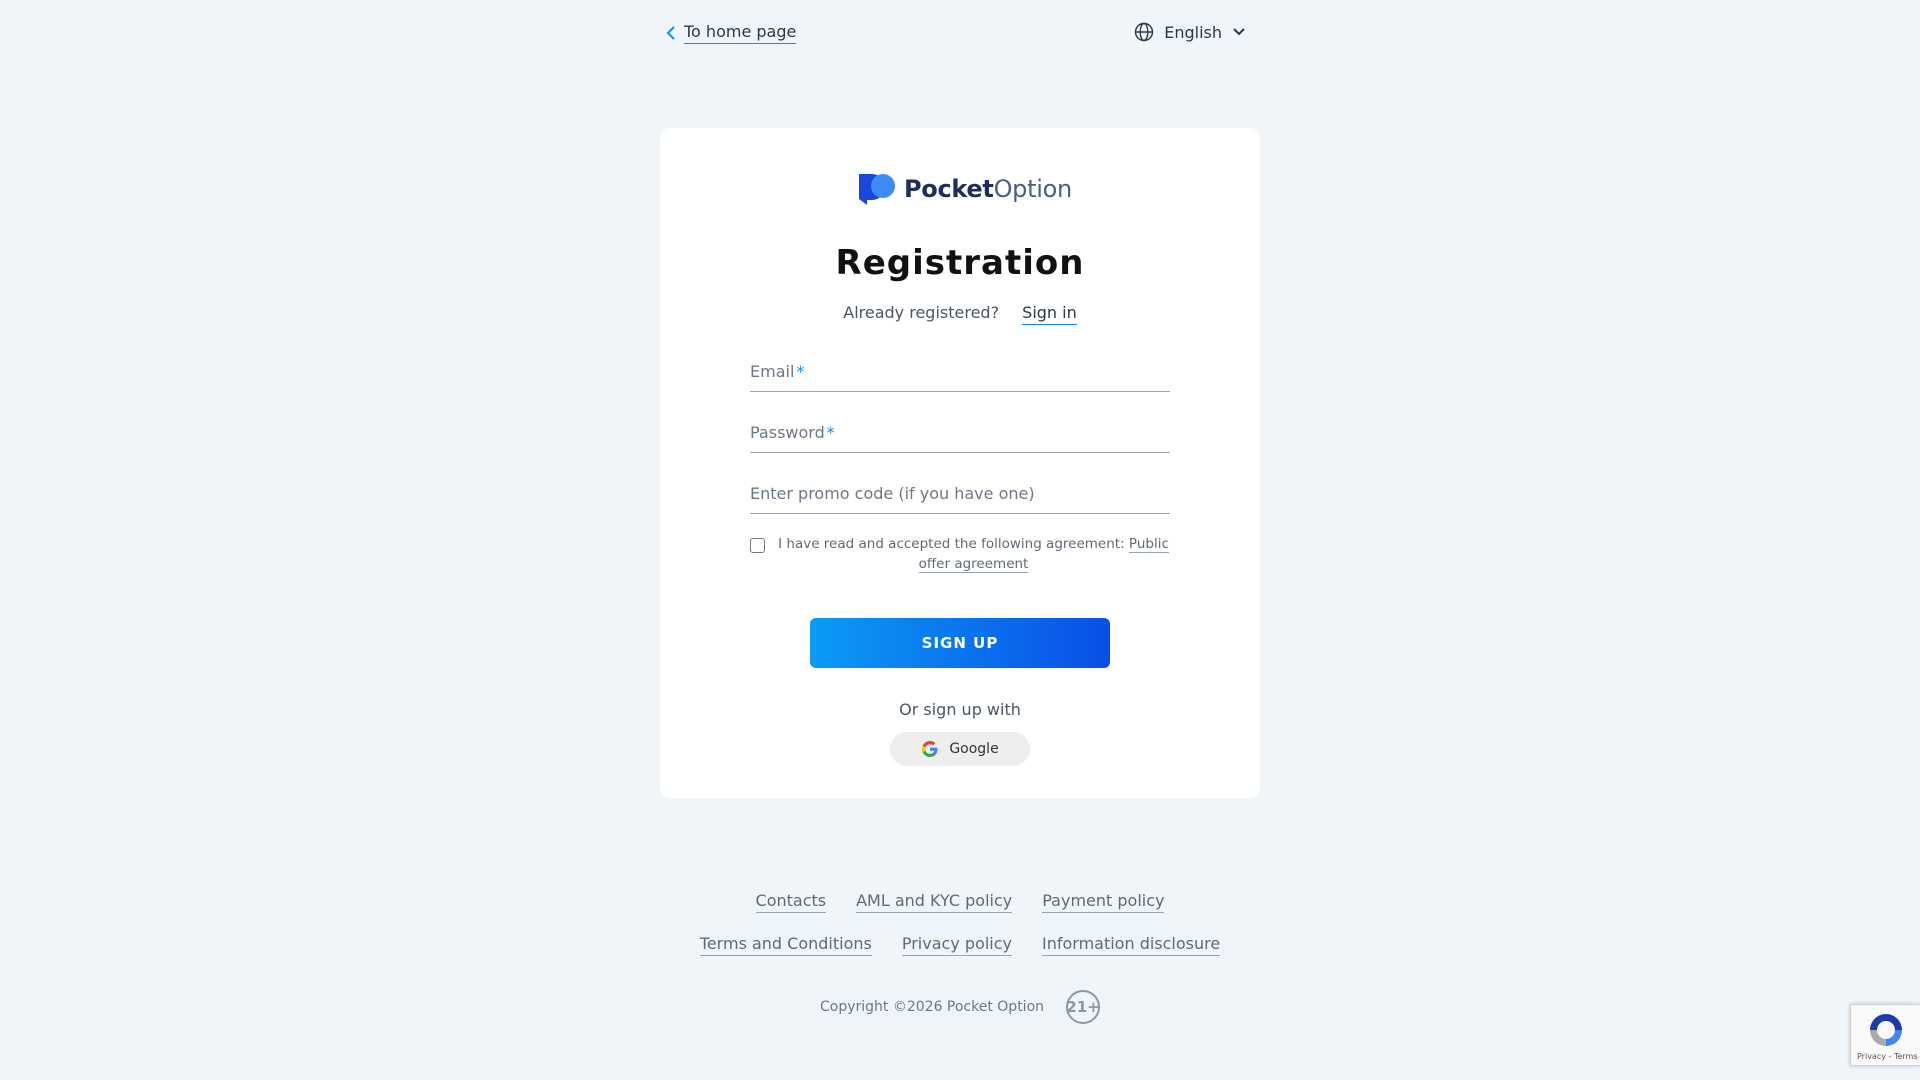 The image size is (1920, 1080). What do you see at coordinates (930, 749) in the screenshot?
I see `google-icon` at bounding box center [930, 749].